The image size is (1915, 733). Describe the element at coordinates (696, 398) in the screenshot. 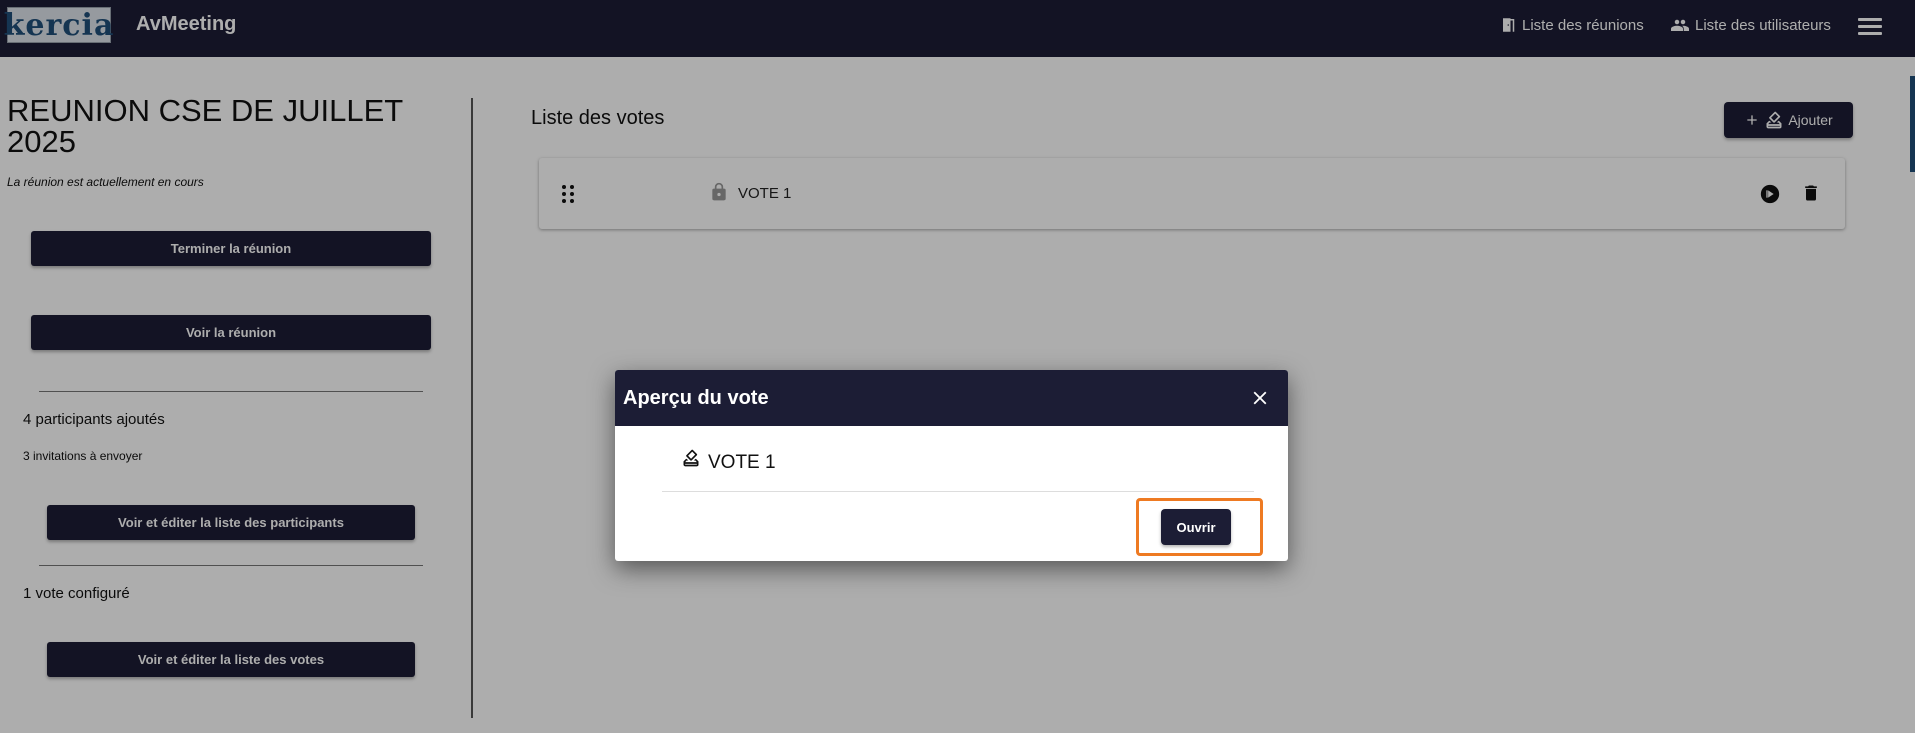

I see `dialog-title: Aperçu du vote` at that location.